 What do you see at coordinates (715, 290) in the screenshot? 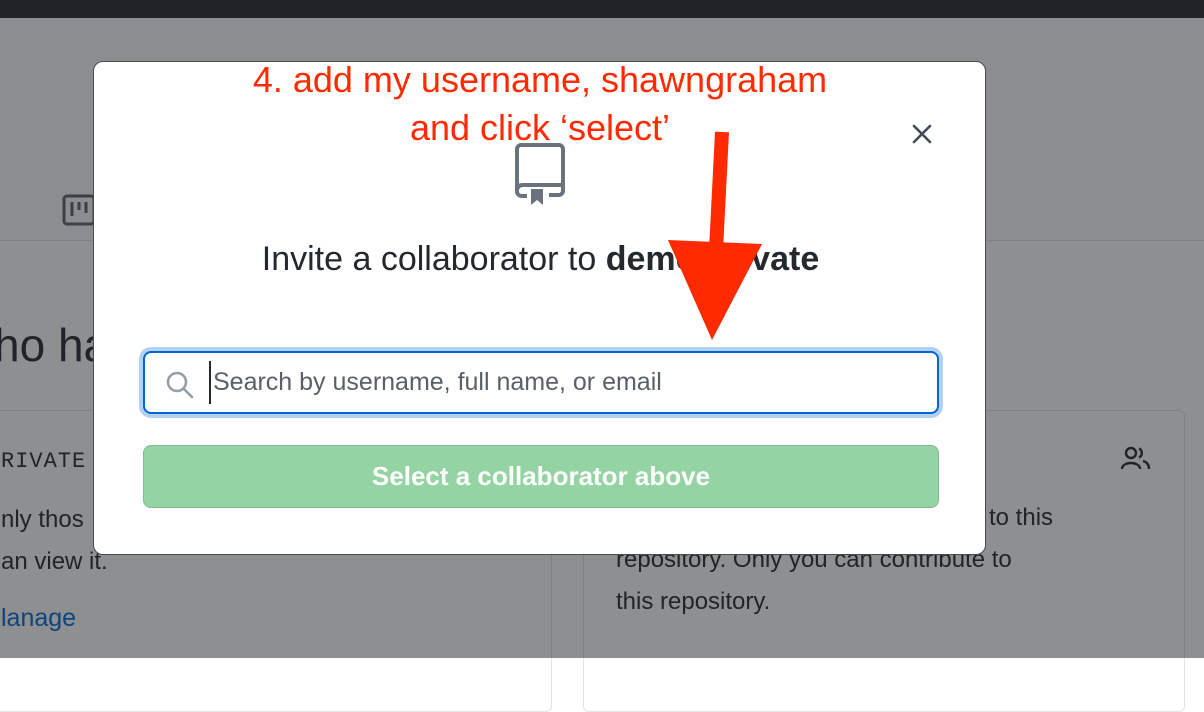
I see `arrow-head` at bounding box center [715, 290].